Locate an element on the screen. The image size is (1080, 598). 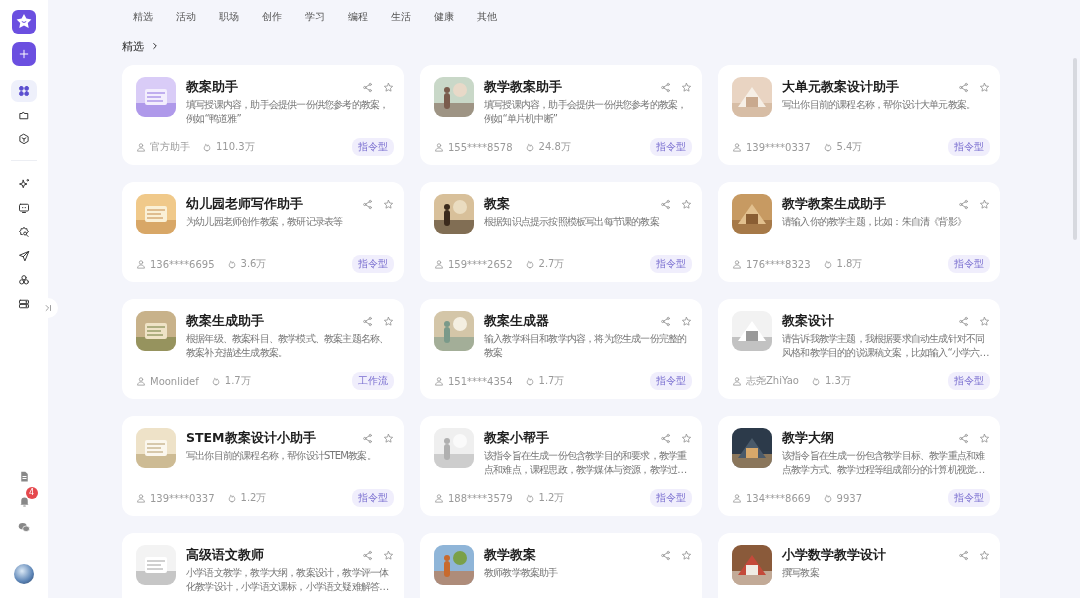
card-title: 高级语文教师 is located at coordinates (225, 555).